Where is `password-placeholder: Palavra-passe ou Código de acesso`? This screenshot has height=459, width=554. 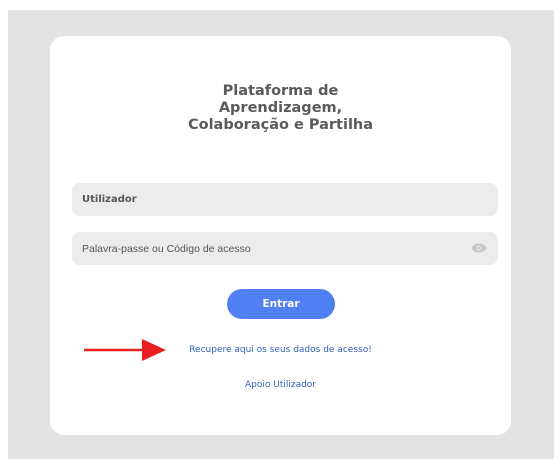 password-placeholder: Palavra-passe ou Código de acesso is located at coordinates (166, 248).